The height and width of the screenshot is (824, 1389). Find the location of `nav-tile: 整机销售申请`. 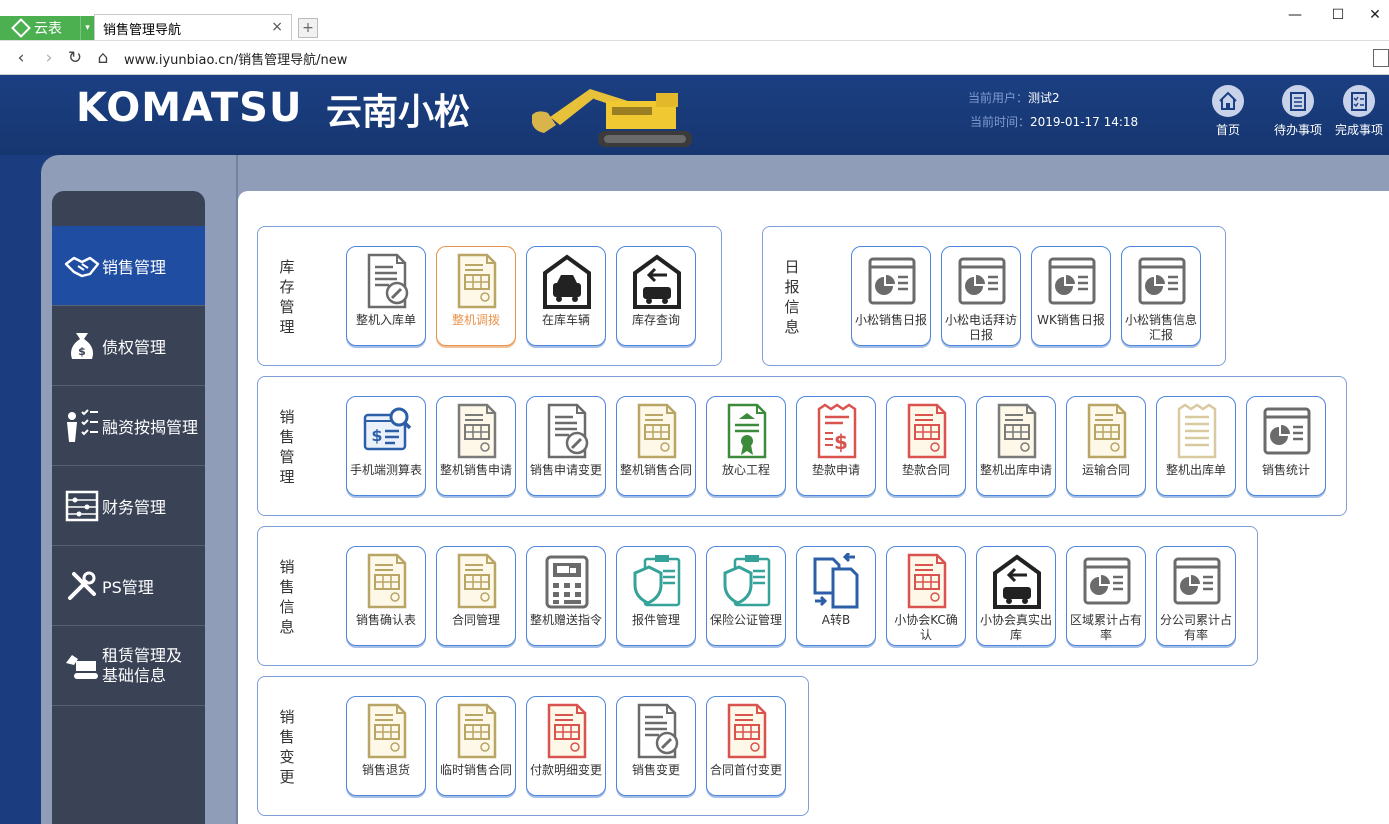

nav-tile: 整机销售申请 is located at coordinates (476, 446).